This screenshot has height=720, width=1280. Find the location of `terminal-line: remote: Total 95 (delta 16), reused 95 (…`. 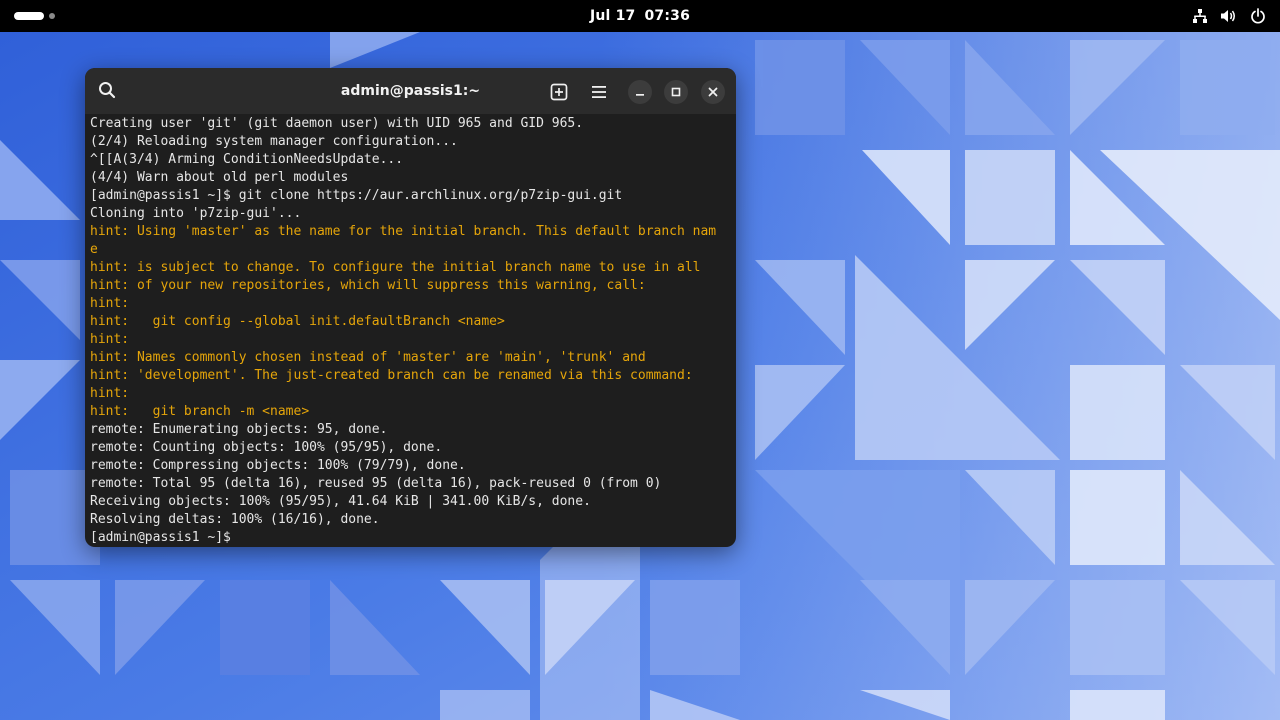

terminal-line: remote: Total 95 (delta 16), reused 95 (… is located at coordinates (376, 483).